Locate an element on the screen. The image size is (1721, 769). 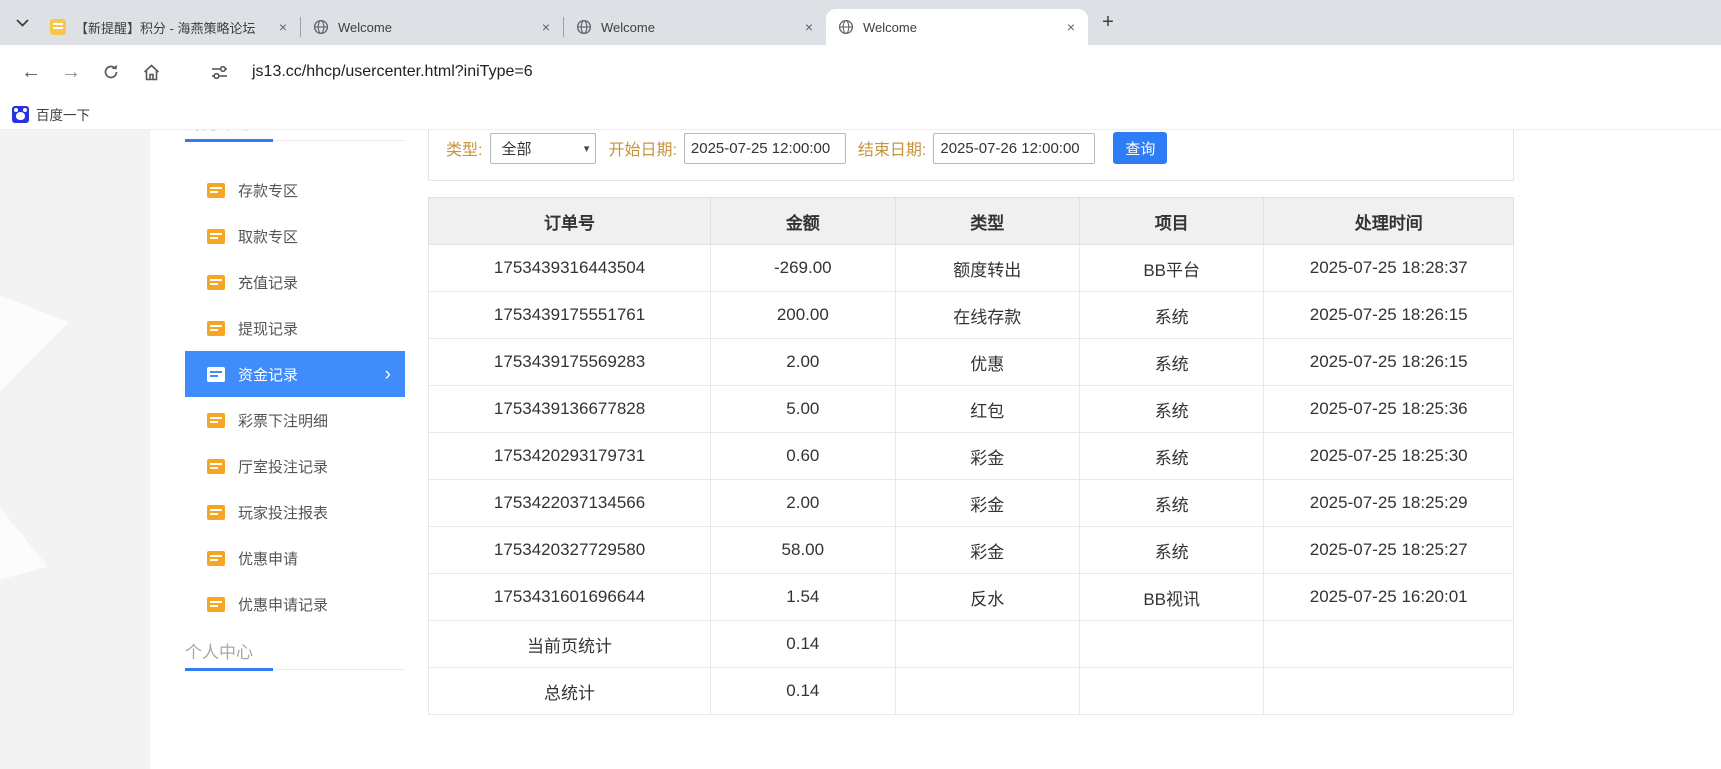
column-header: 金额 is located at coordinates (803, 221).